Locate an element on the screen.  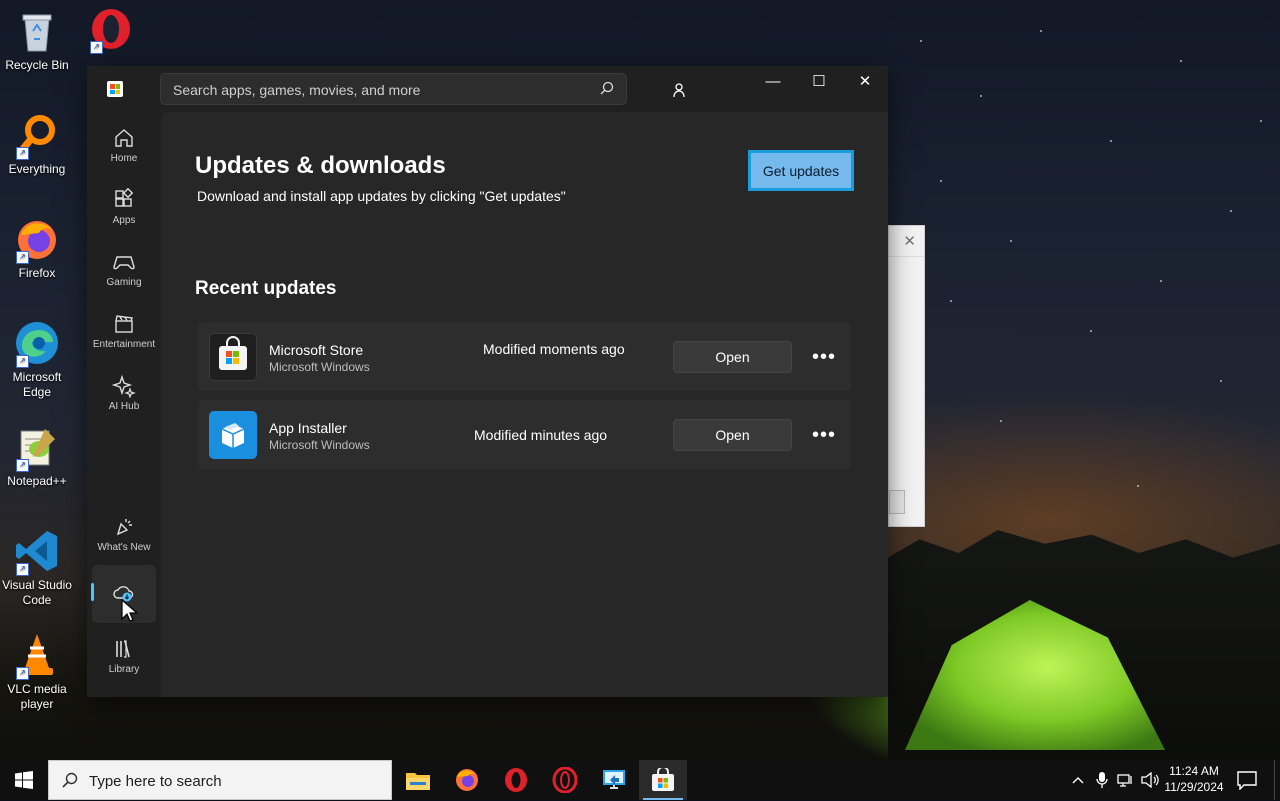
windows-logo-icon is located at coordinates (24, 780).